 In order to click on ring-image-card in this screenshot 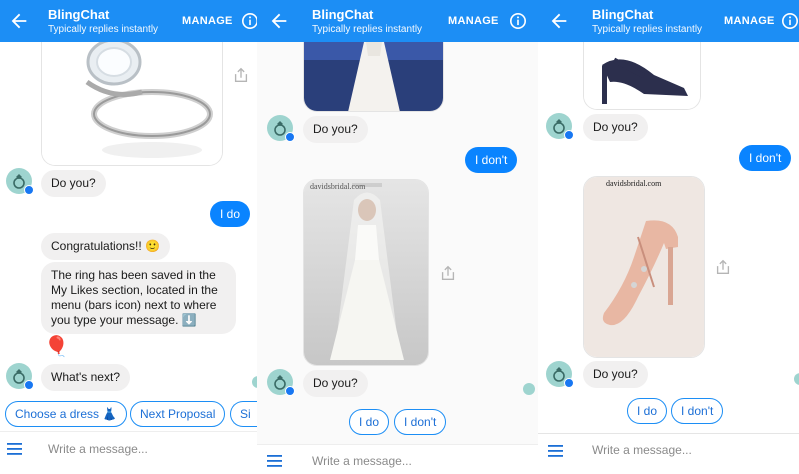, I will do `click(132, 94)`.